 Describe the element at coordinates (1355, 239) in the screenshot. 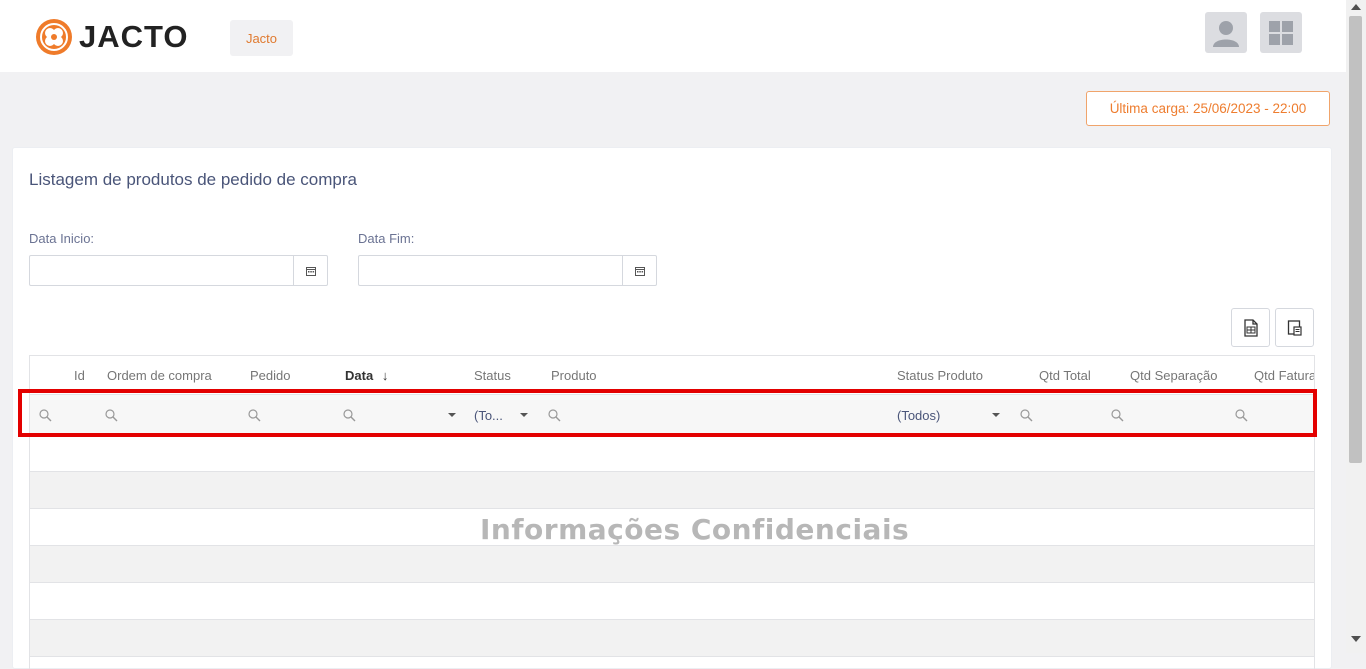

I see `scroll-thumb` at that location.